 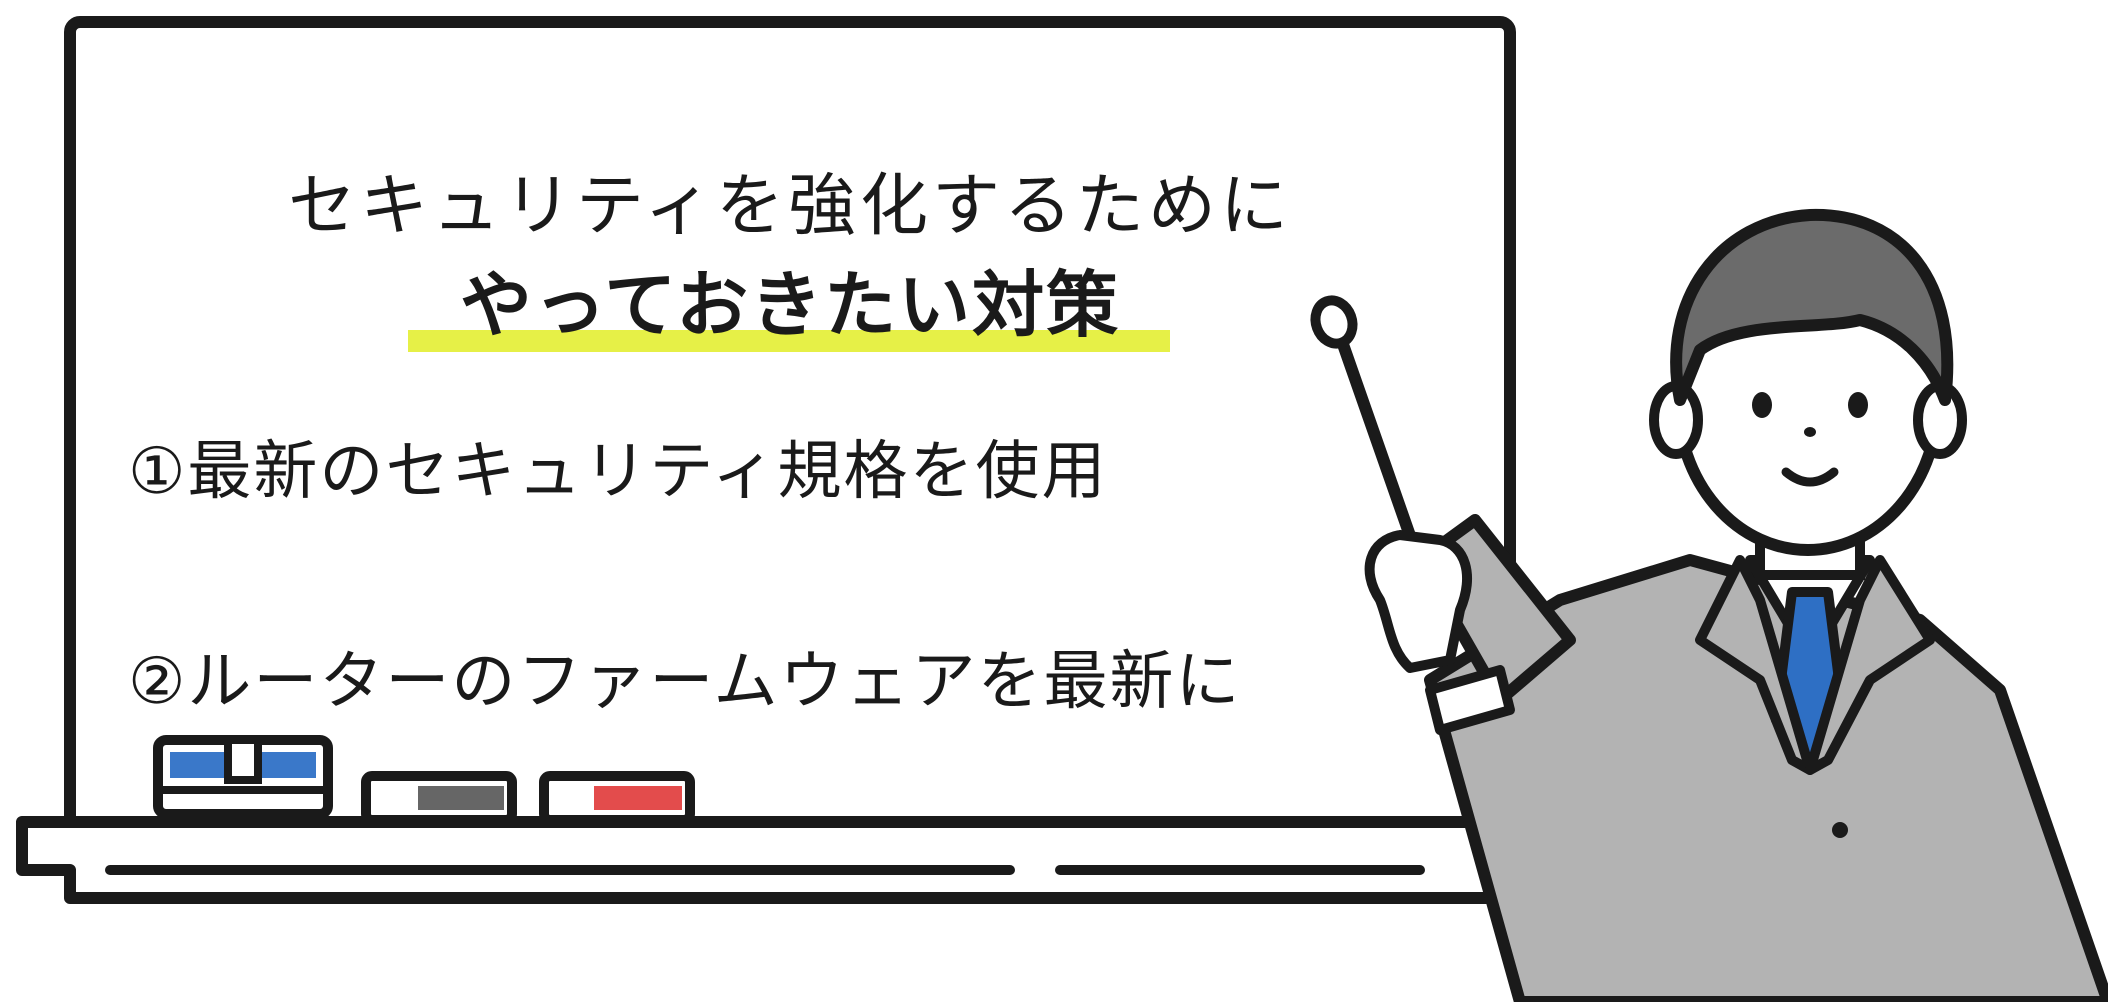 What do you see at coordinates (617, 798) in the screenshot?
I see `marker-red-icon` at bounding box center [617, 798].